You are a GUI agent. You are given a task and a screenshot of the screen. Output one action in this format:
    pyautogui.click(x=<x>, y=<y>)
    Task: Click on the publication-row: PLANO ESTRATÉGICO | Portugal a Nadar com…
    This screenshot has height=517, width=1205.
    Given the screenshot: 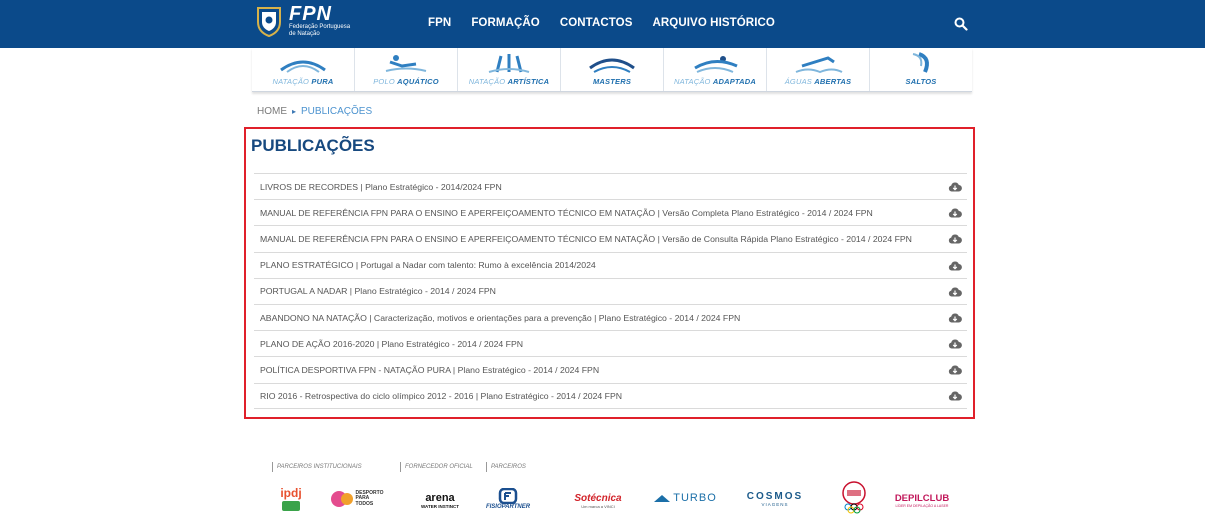 What is the action you would take?
    pyautogui.click(x=610, y=264)
    